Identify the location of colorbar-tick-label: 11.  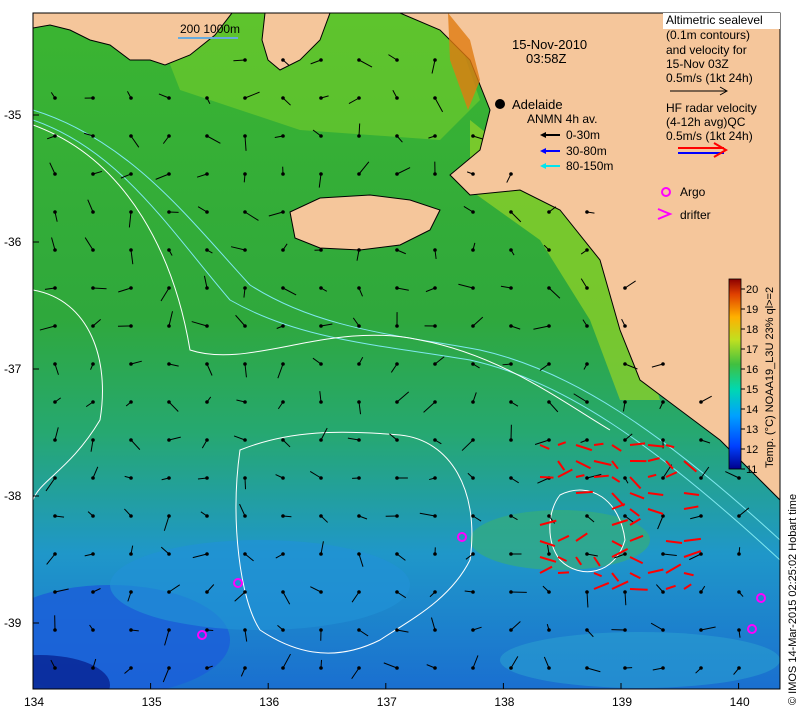
(751, 470).